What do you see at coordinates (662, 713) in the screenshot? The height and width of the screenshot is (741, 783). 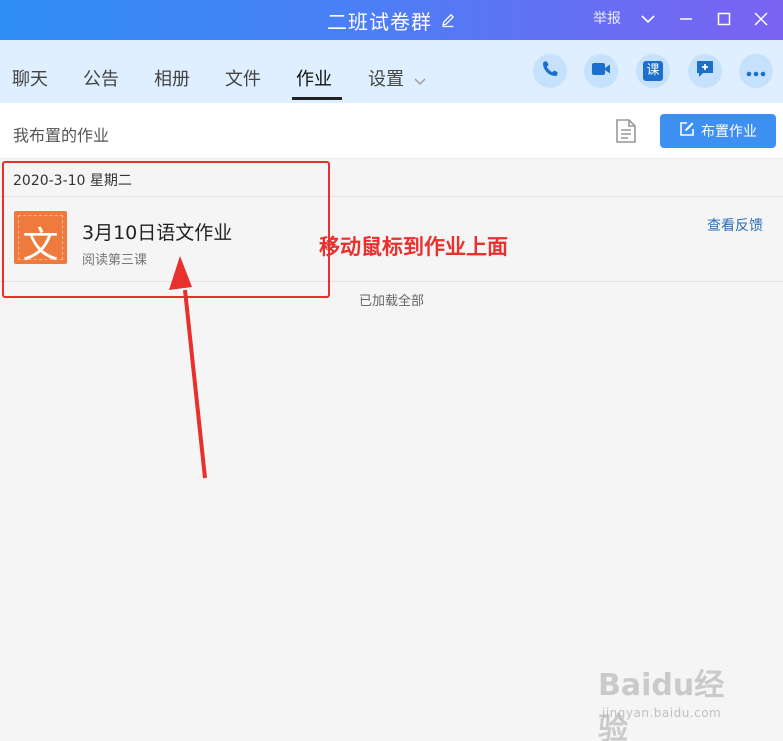 I see `watermark-url: jingyan.baidu.com` at bounding box center [662, 713].